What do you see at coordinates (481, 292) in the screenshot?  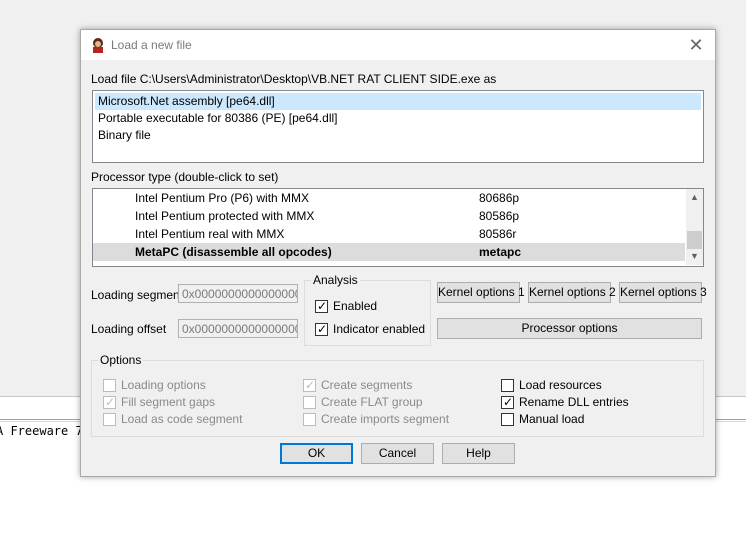 I see `kernel-options-1-button: Kernel options 1` at bounding box center [481, 292].